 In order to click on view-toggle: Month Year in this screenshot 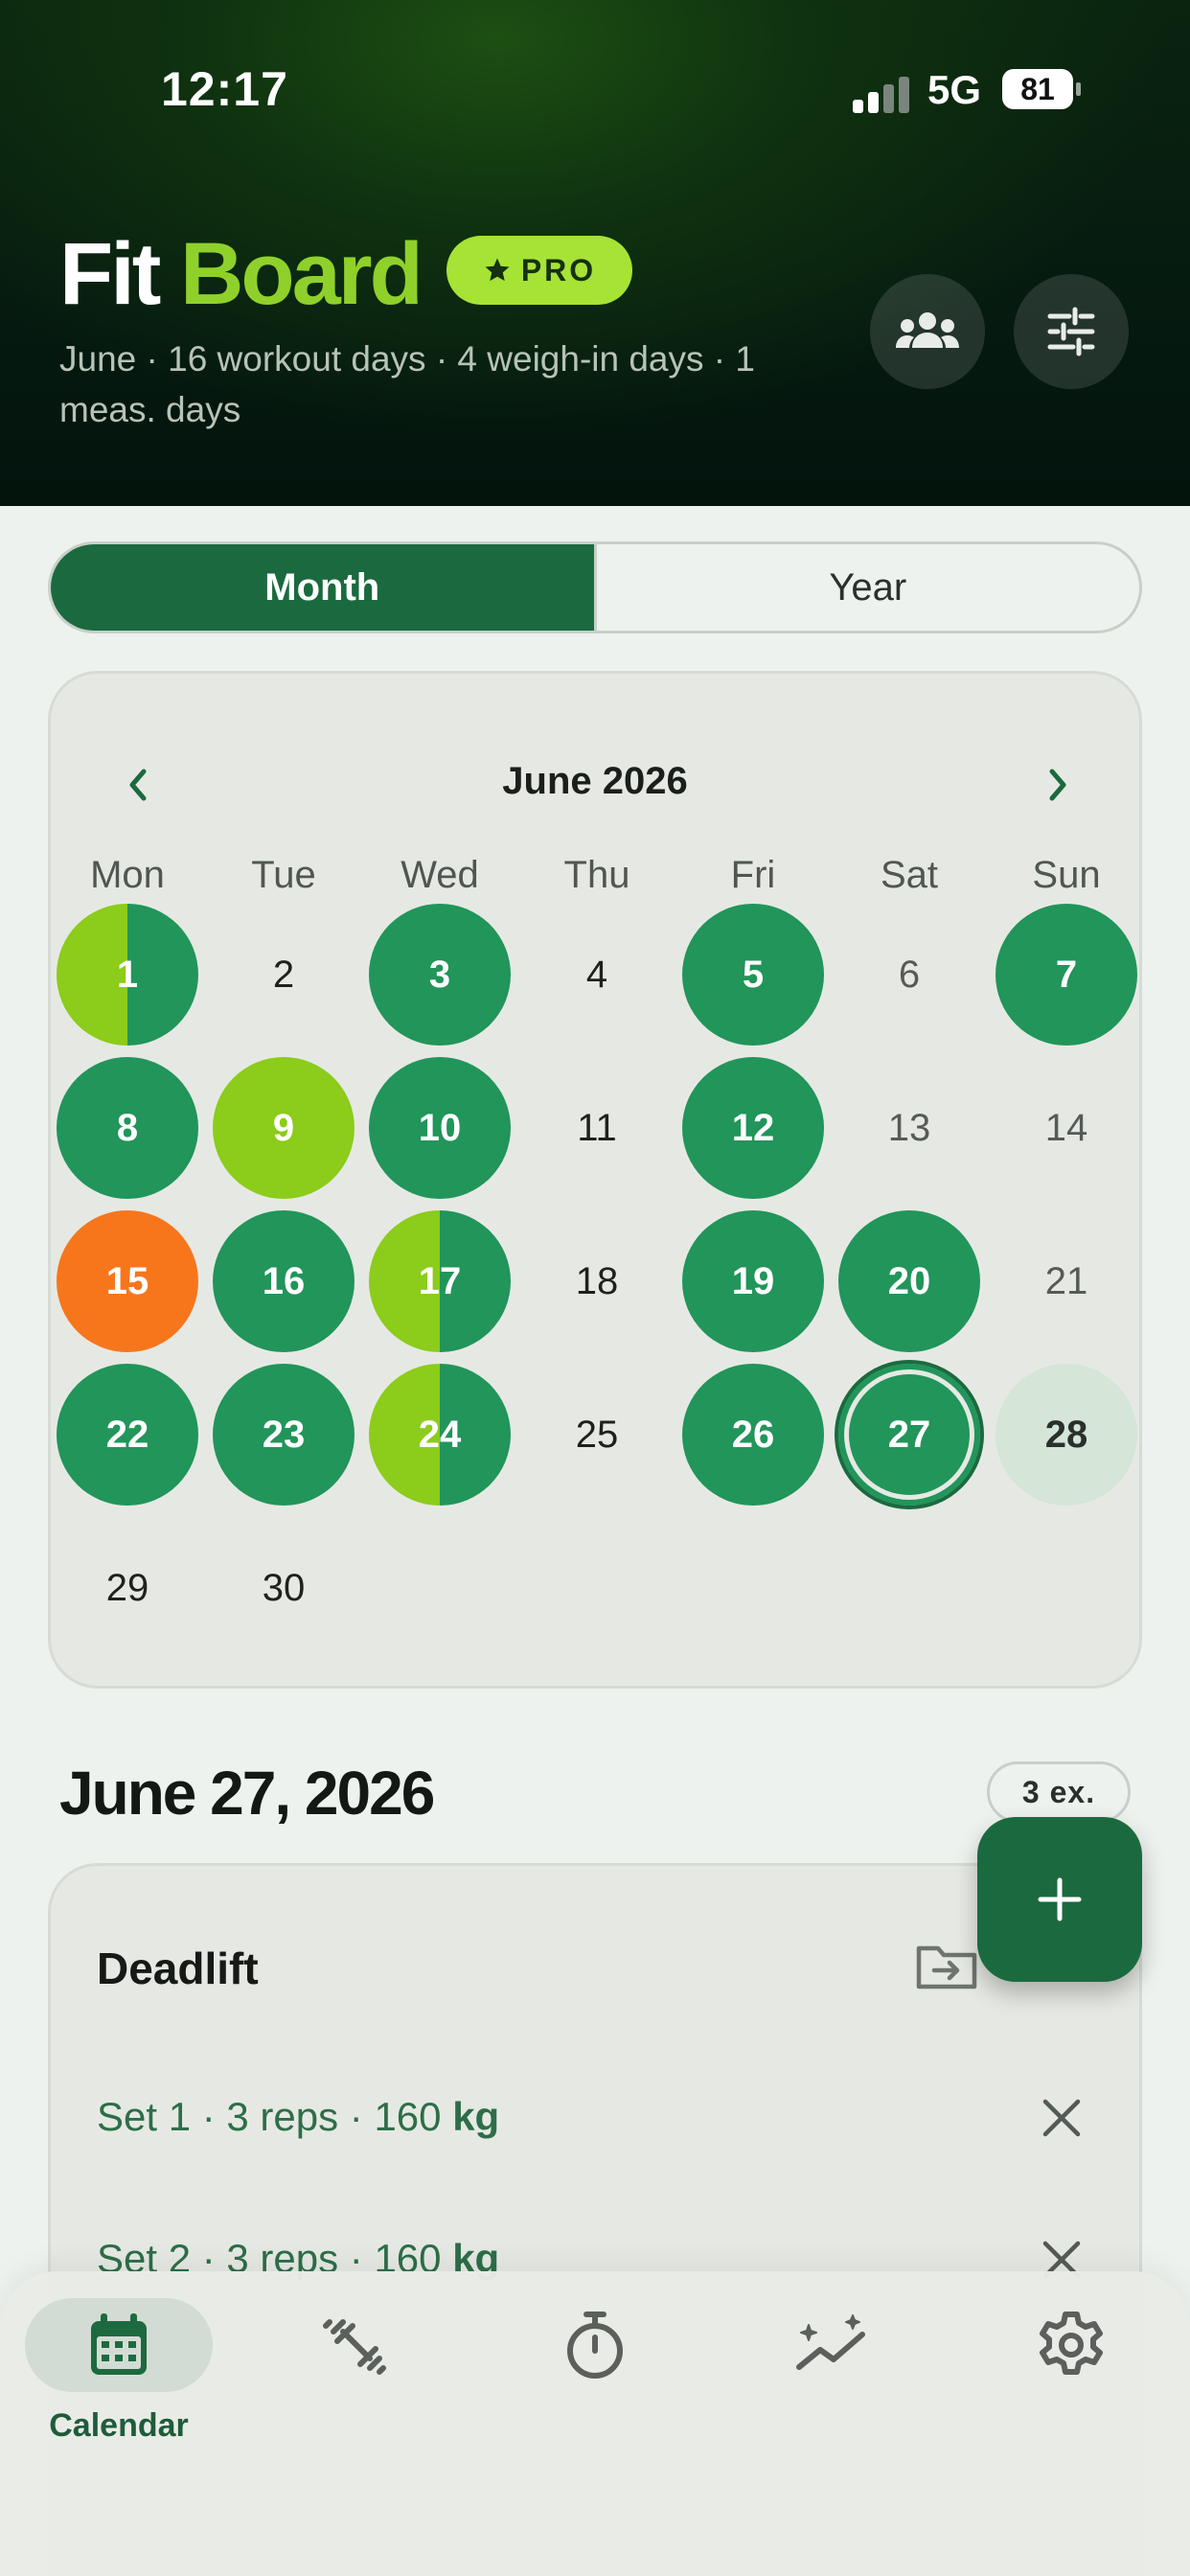, I will do `click(595, 587)`.